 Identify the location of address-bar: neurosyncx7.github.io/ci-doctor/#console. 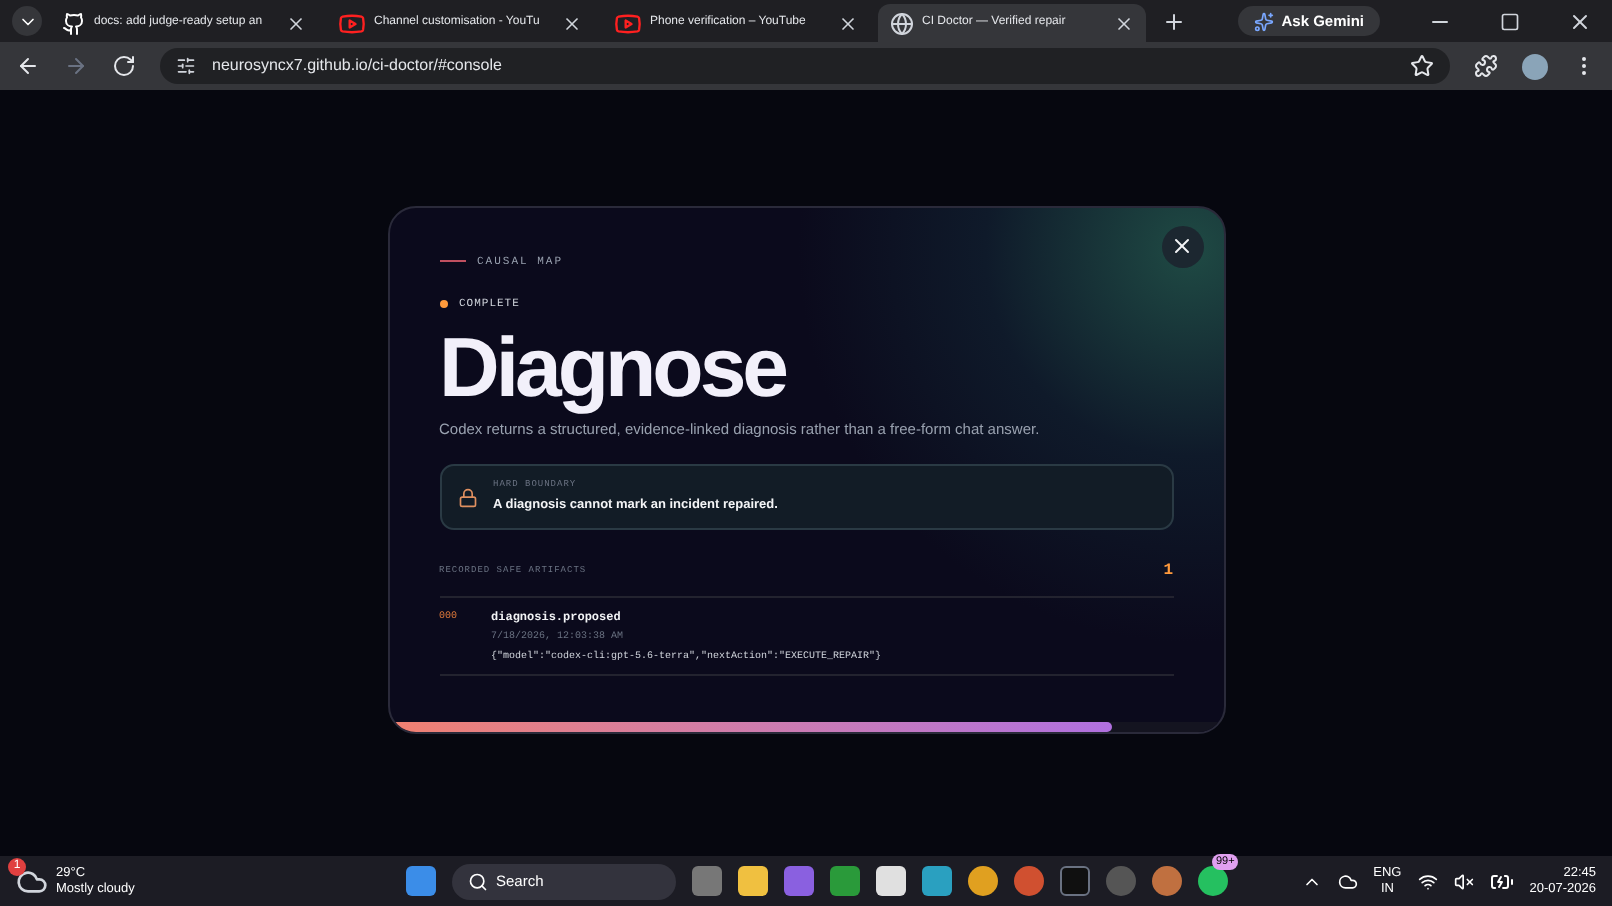
(805, 66).